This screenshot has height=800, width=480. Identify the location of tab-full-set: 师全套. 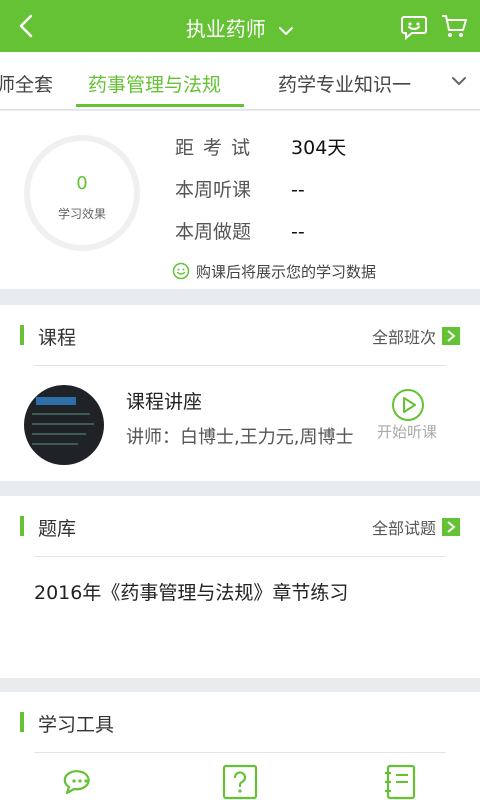
(26, 83).